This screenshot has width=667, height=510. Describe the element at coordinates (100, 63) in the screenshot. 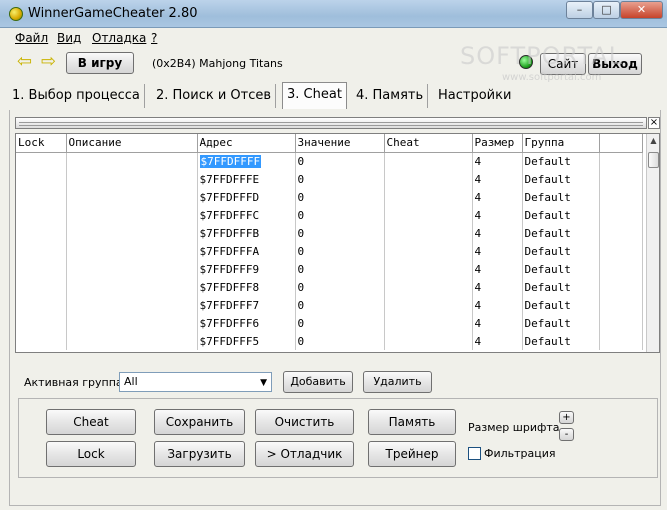

I see `game-button: В игру` at that location.